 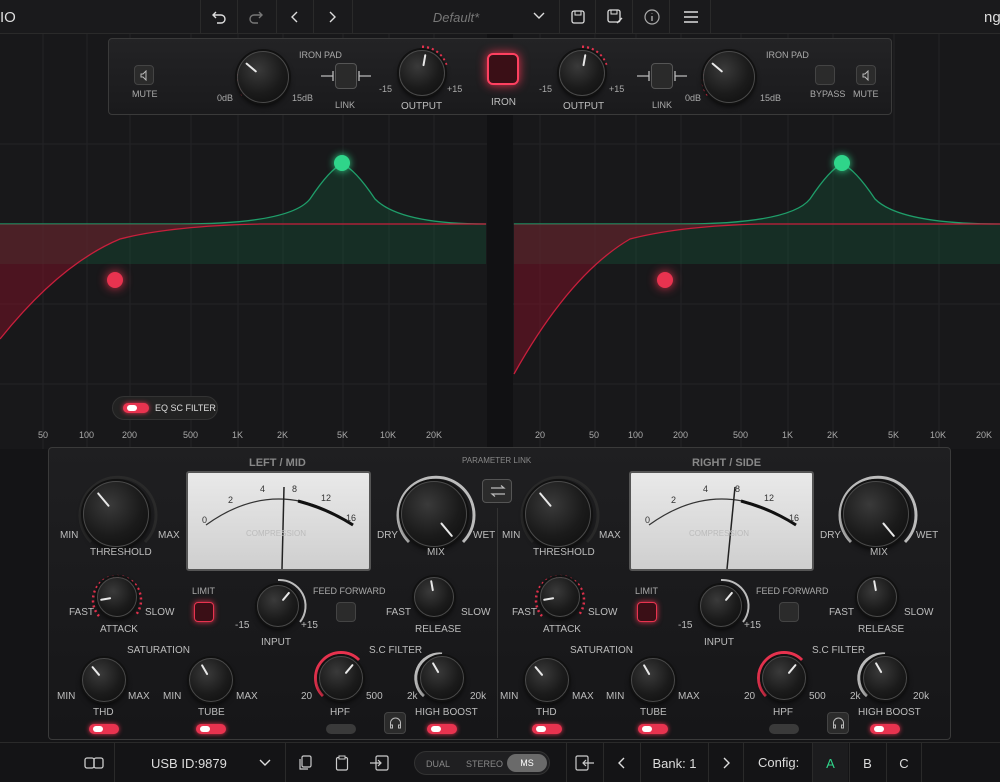 I want to click on parameter-link-button, so click(x=497, y=491).